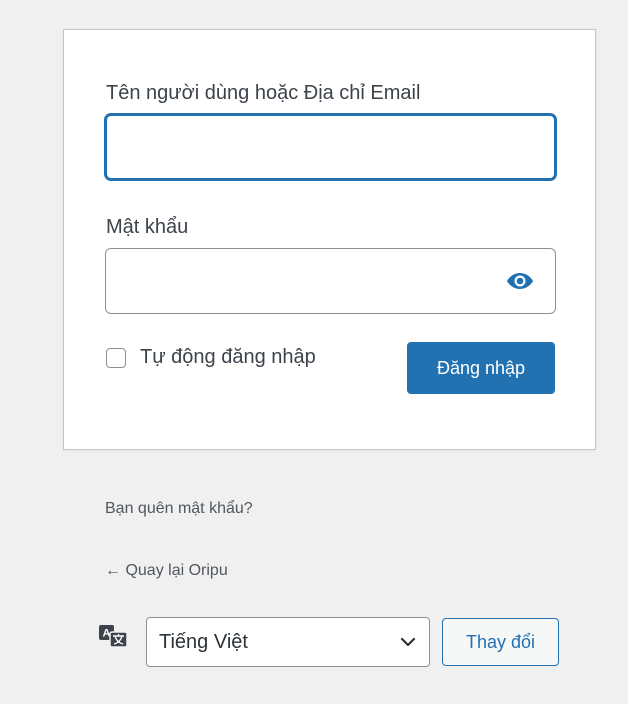  Describe the element at coordinates (113, 636) in the screenshot. I see `translate-icon: A` at that location.